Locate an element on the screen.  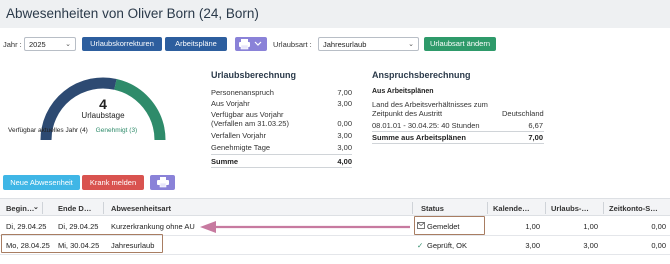
legend-available: Verfügbar aktuelles Jahr (4) is located at coordinates (48, 130).